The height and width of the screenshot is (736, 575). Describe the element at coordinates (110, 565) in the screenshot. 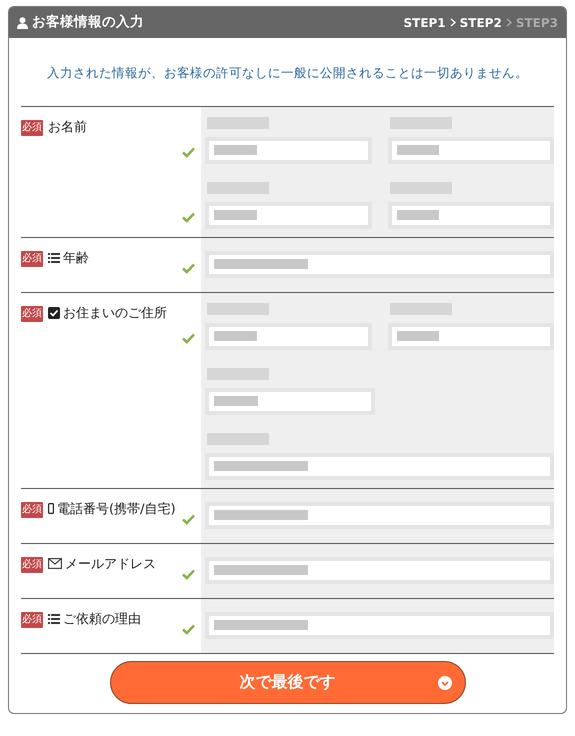

I see `field-label: メールアドレス` at that location.